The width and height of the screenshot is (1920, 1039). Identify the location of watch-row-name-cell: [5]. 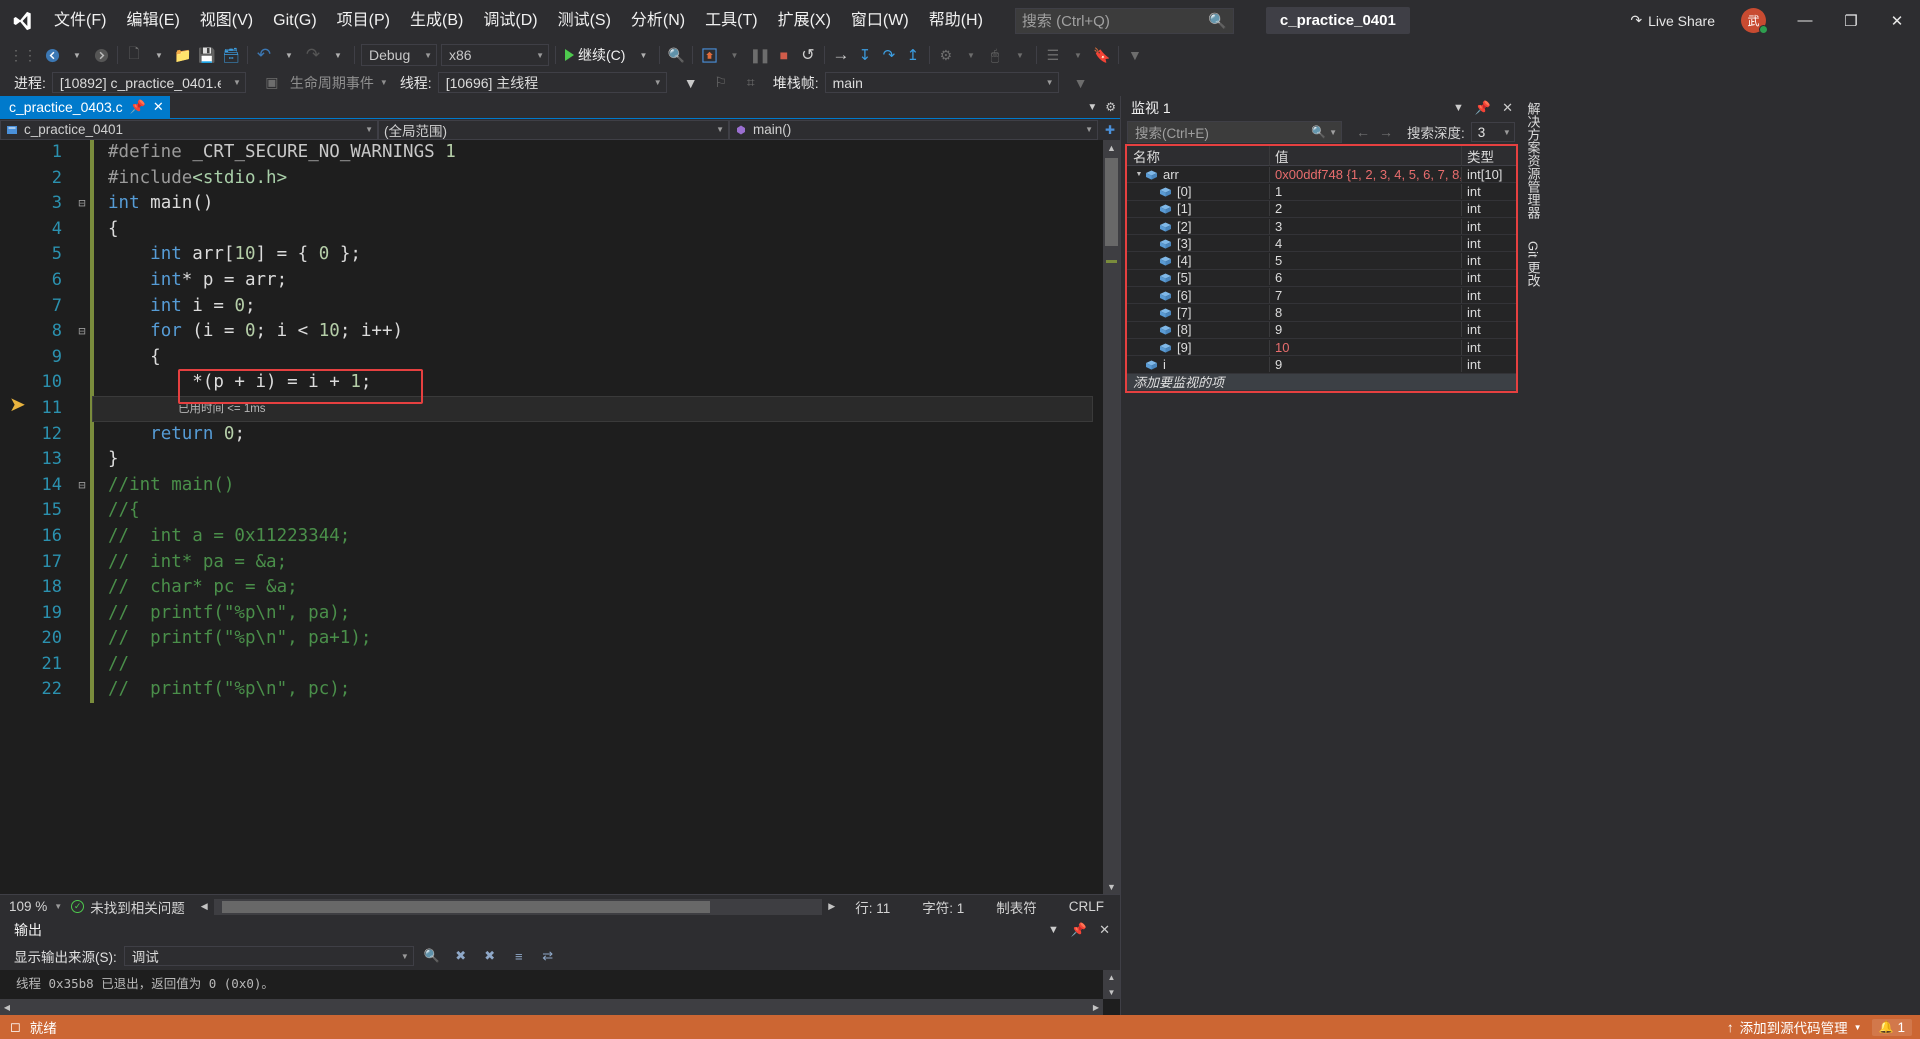
(1198, 277).